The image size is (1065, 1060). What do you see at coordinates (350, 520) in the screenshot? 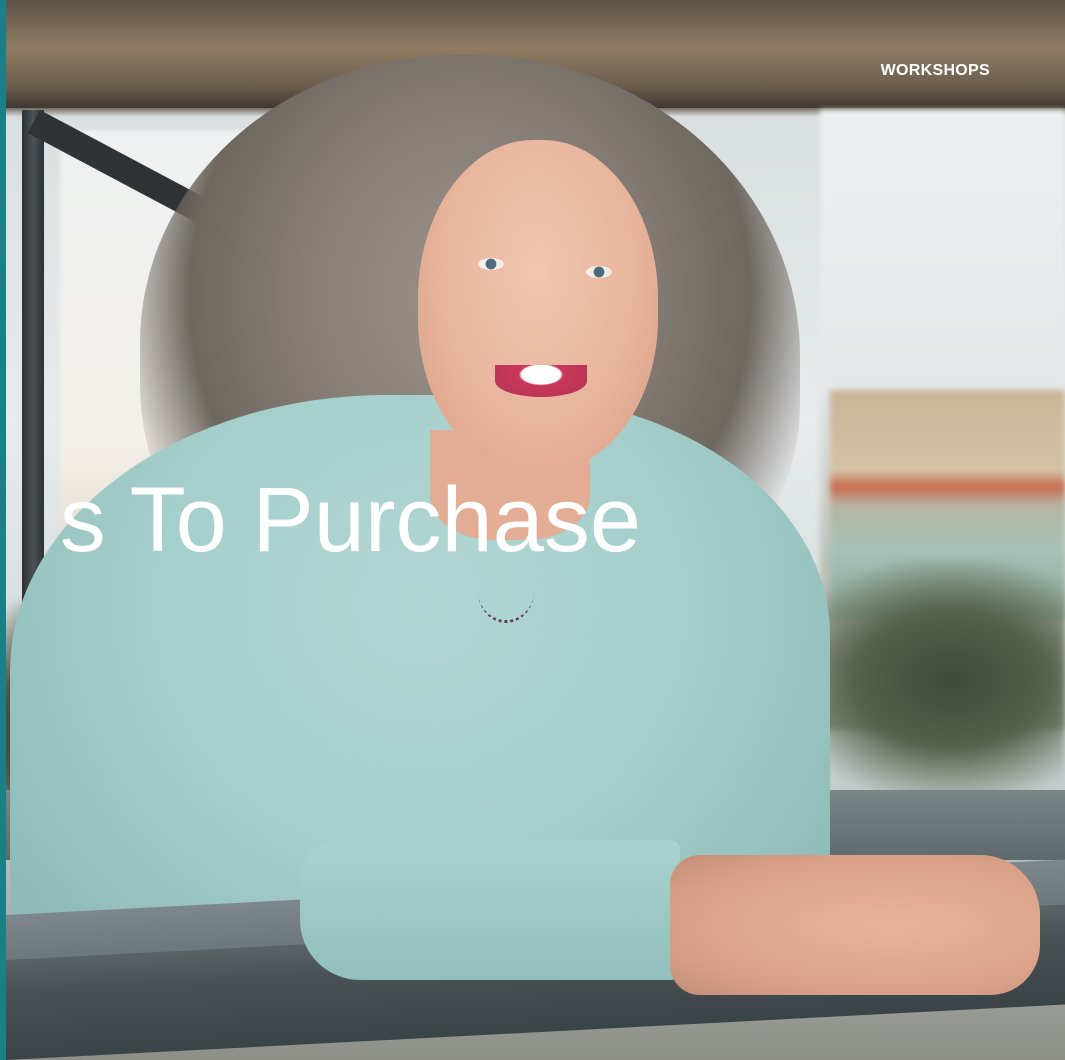
I see `page-title: s To Purchase` at bounding box center [350, 520].